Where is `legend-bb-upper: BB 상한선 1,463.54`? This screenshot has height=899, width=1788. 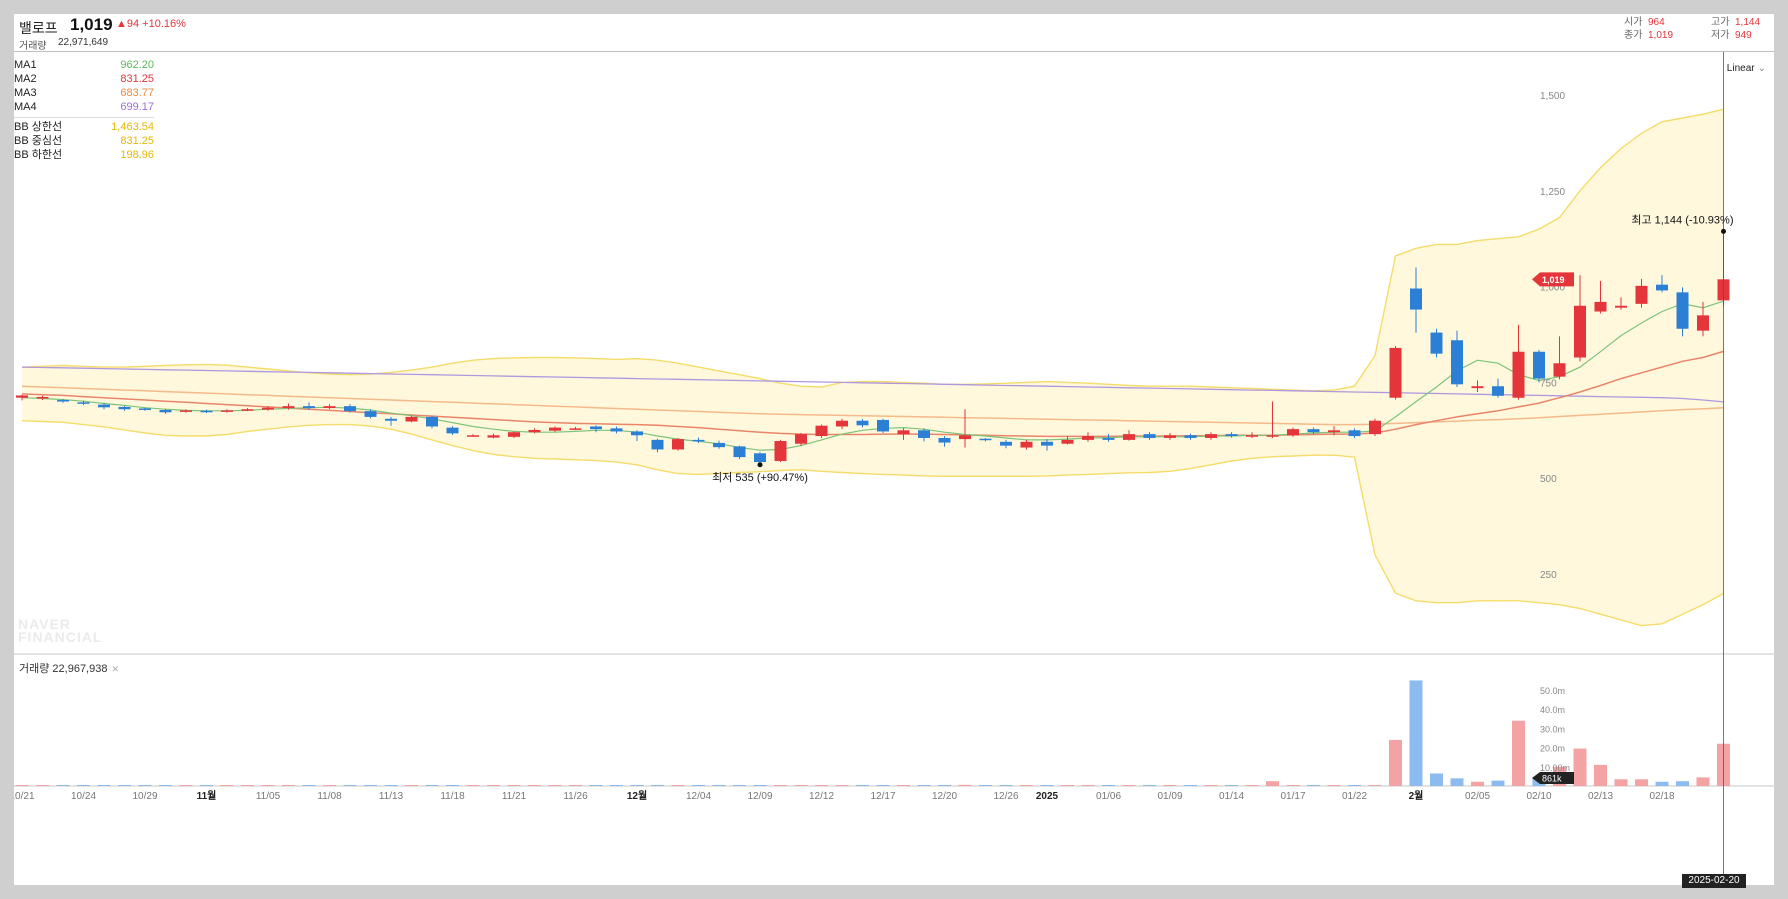 legend-bb-upper: BB 상한선 1,463.54 is located at coordinates (84, 127).